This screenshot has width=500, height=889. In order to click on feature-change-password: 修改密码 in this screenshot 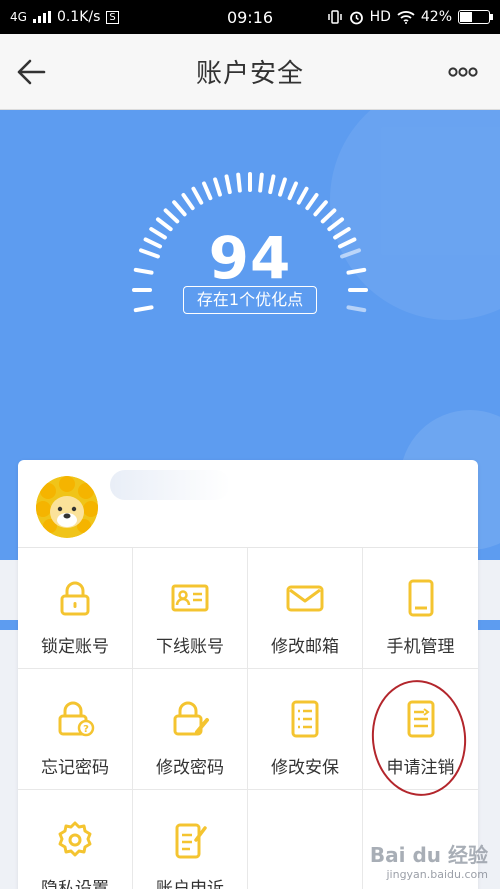, I will do `click(190, 729)`.